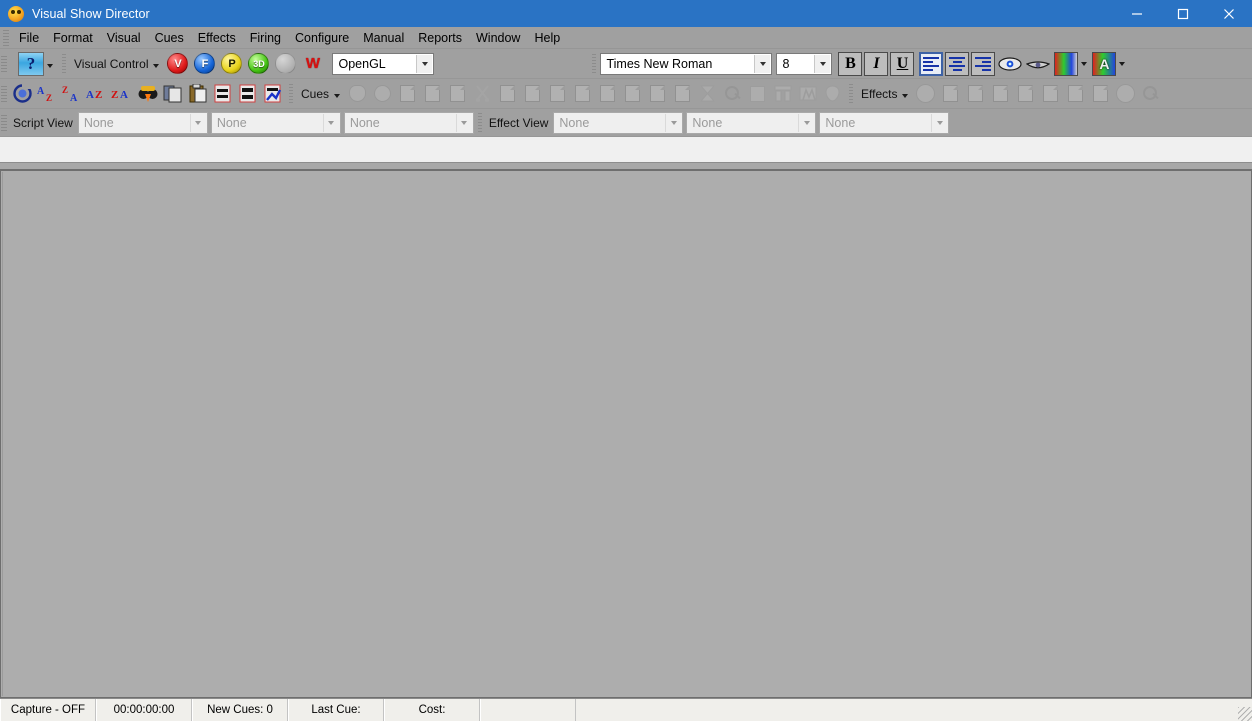 The image size is (1252, 721). What do you see at coordinates (1025, 94) in the screenshot?
I see `effect-doc4-icon` at bounding box center [1025, 94].